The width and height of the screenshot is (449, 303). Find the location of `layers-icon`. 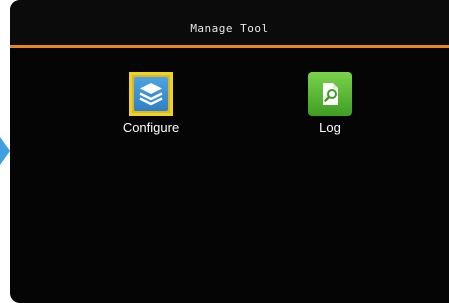

layers-icon is located at coordinates (151, 94).